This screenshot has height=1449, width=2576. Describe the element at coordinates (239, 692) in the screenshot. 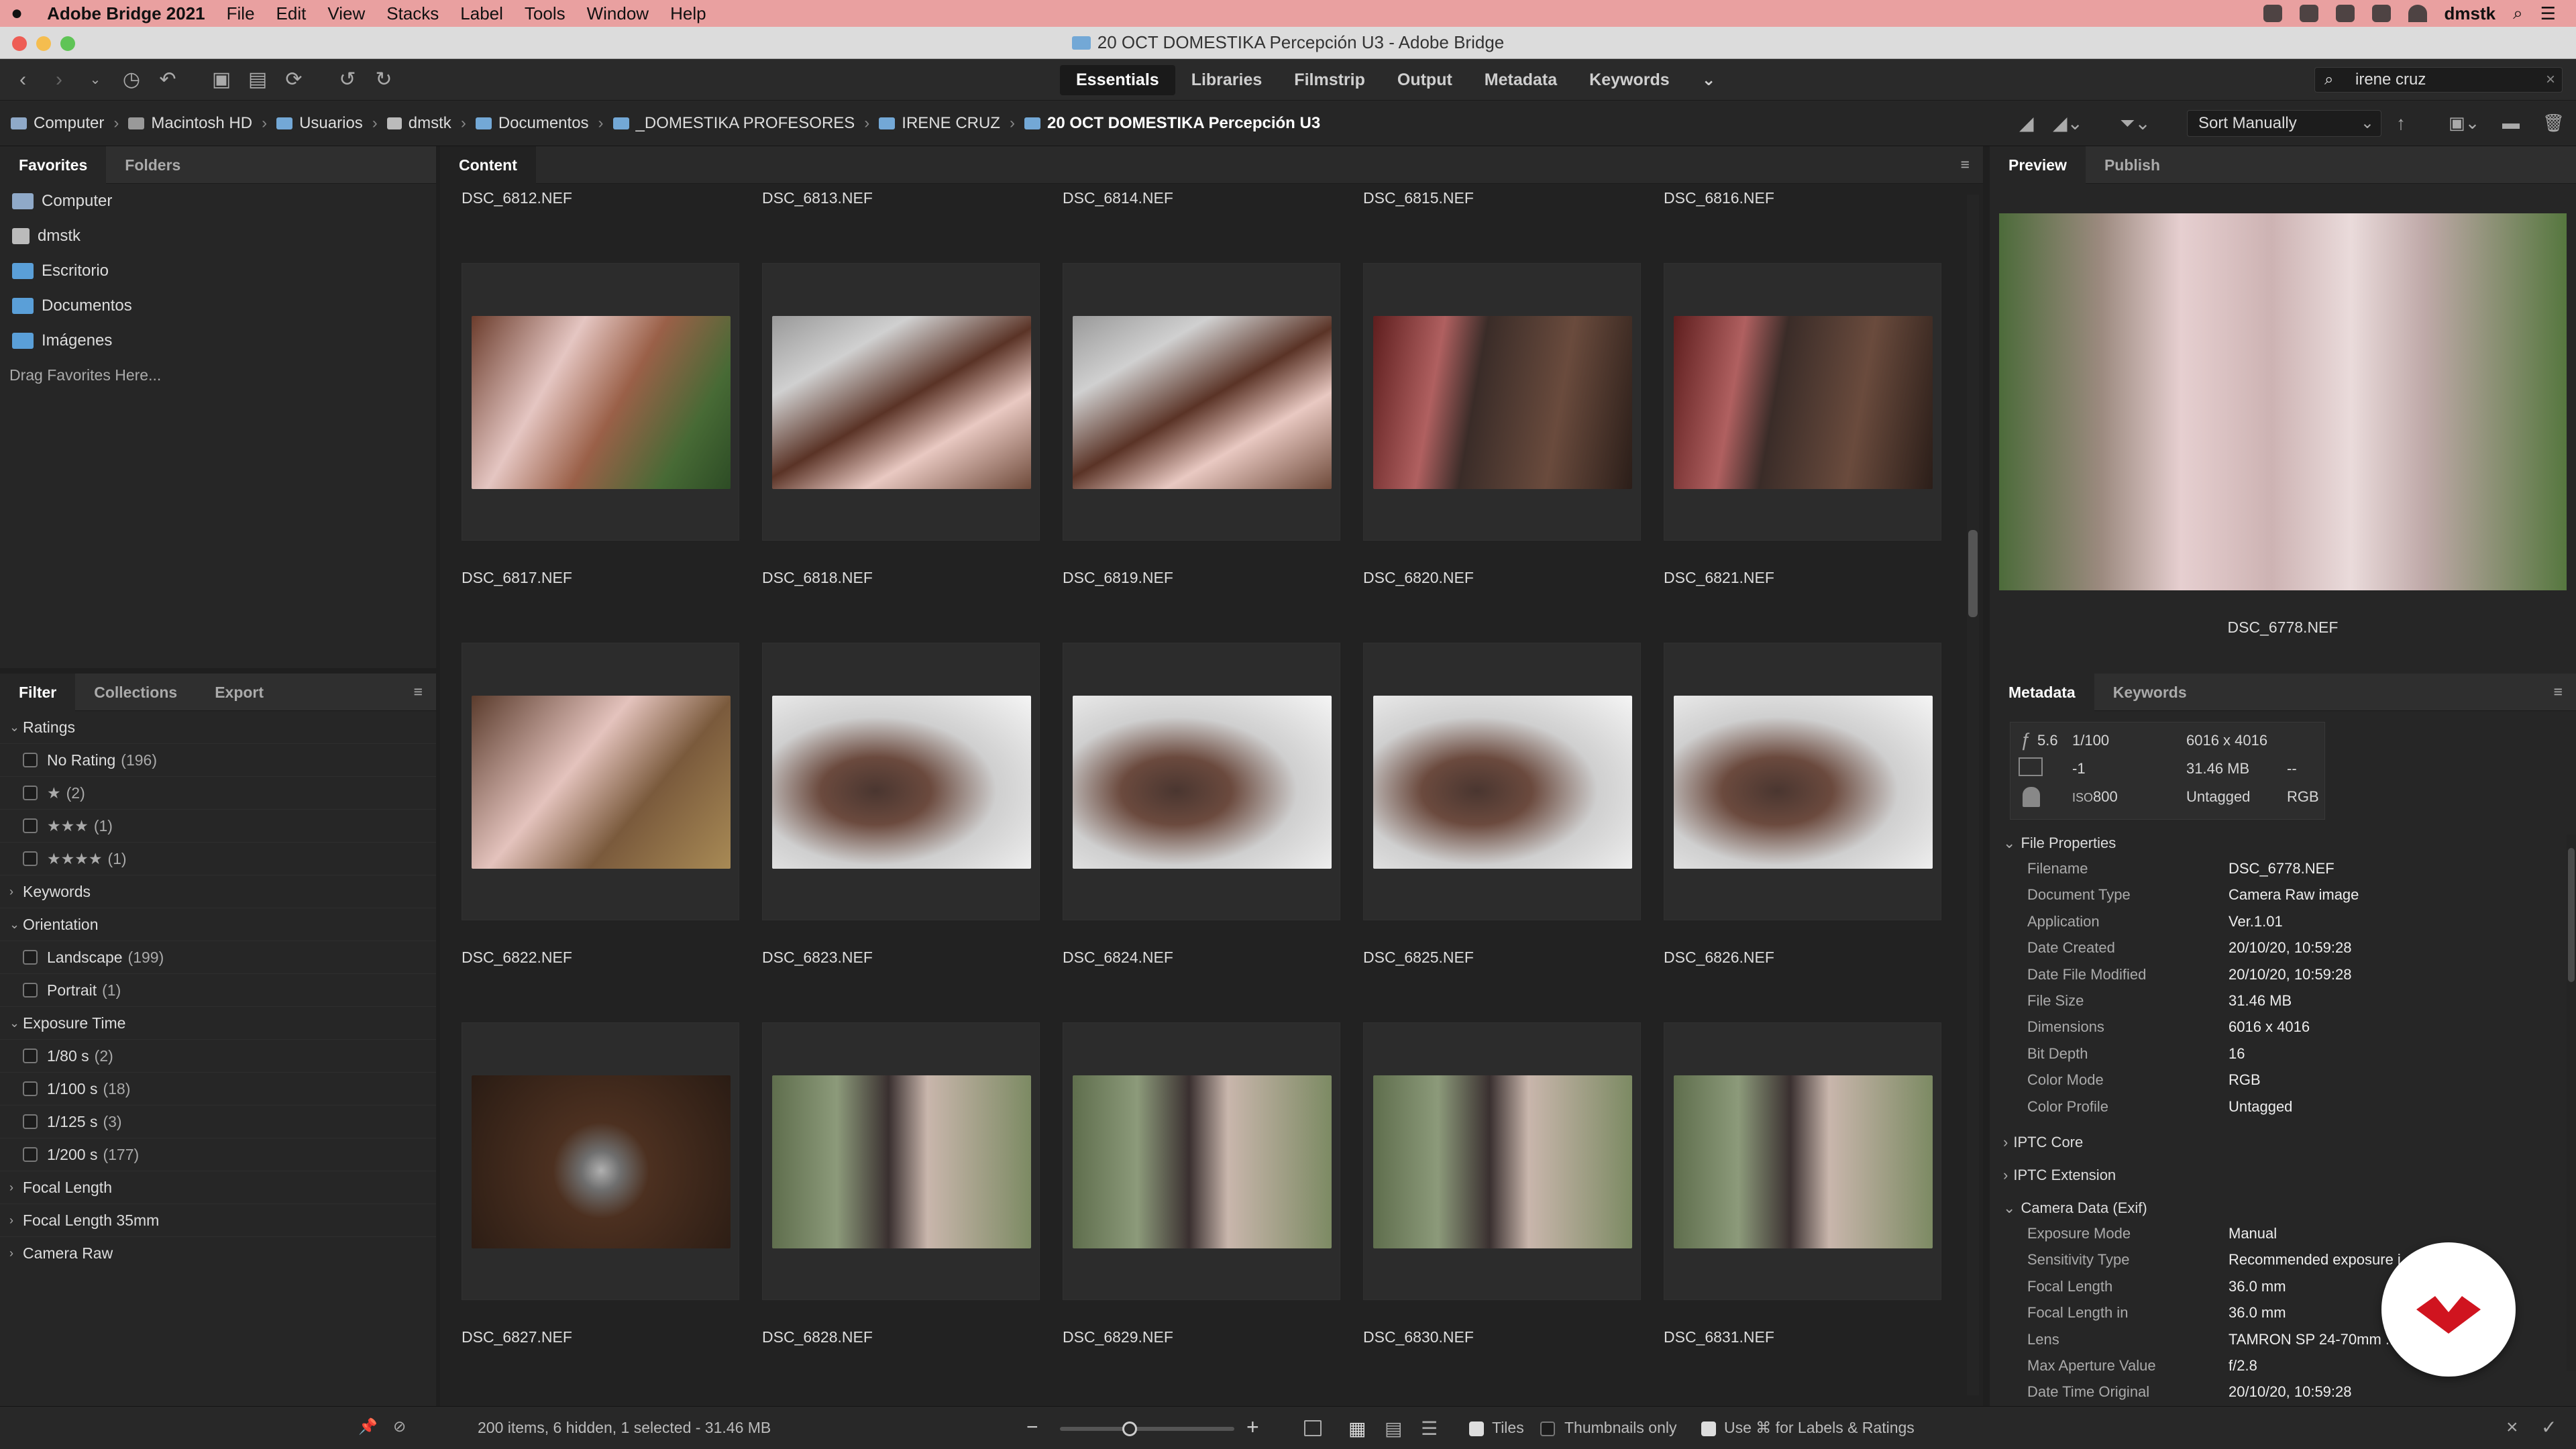

I see `tab-export: Export` at that location.